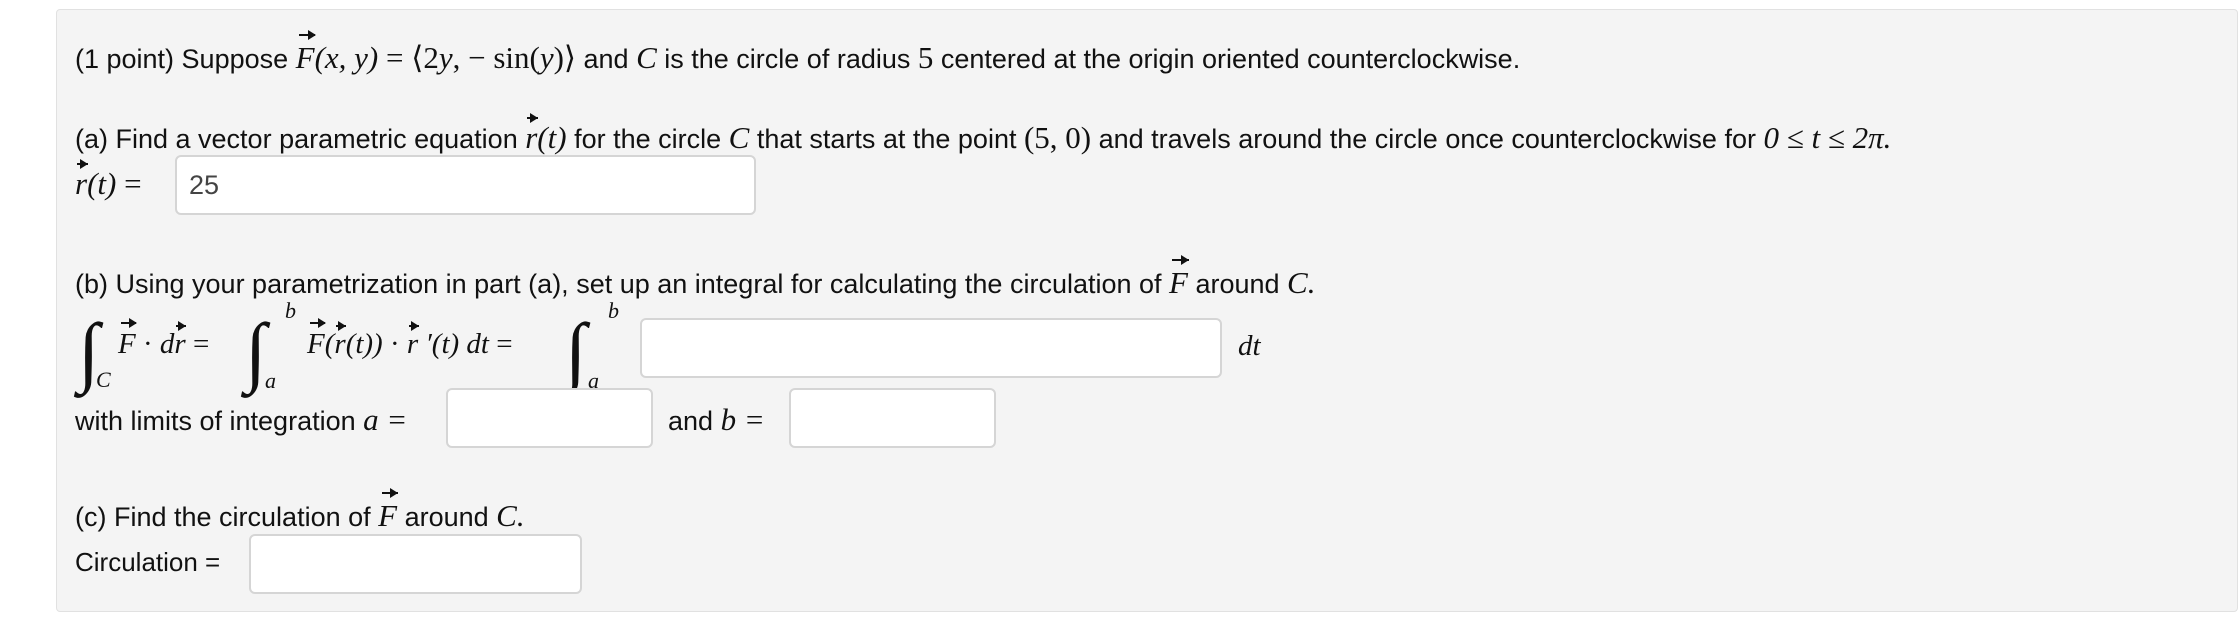 The image size is (2238, 630). Describe the element at coordinates (576, 350) in the screenshot. I see `definite-integral-sign-2: ∫` at that location.